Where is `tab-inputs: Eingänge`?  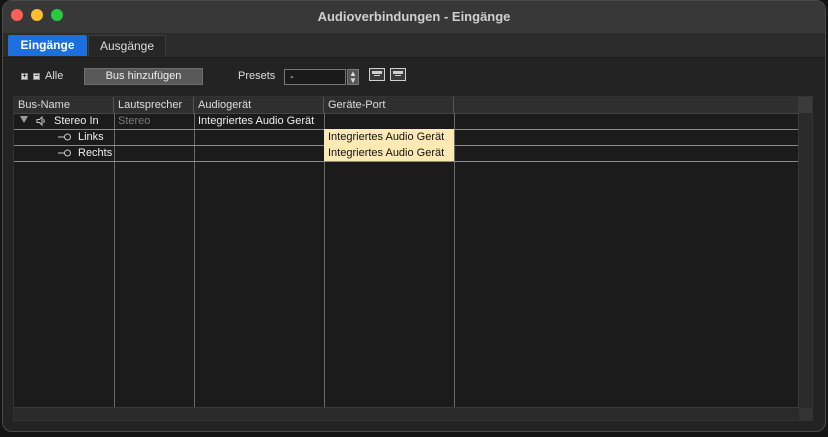 tab-inputs: Eingänge is located at coordinates (47, 45).